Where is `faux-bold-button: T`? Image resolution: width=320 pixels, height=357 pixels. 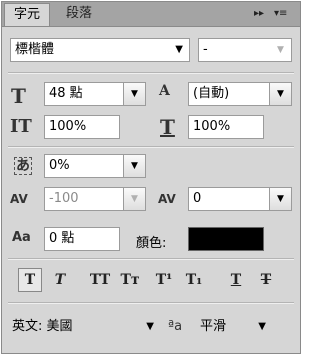
faux-bold-button: T is located at coordinates (30, 280).